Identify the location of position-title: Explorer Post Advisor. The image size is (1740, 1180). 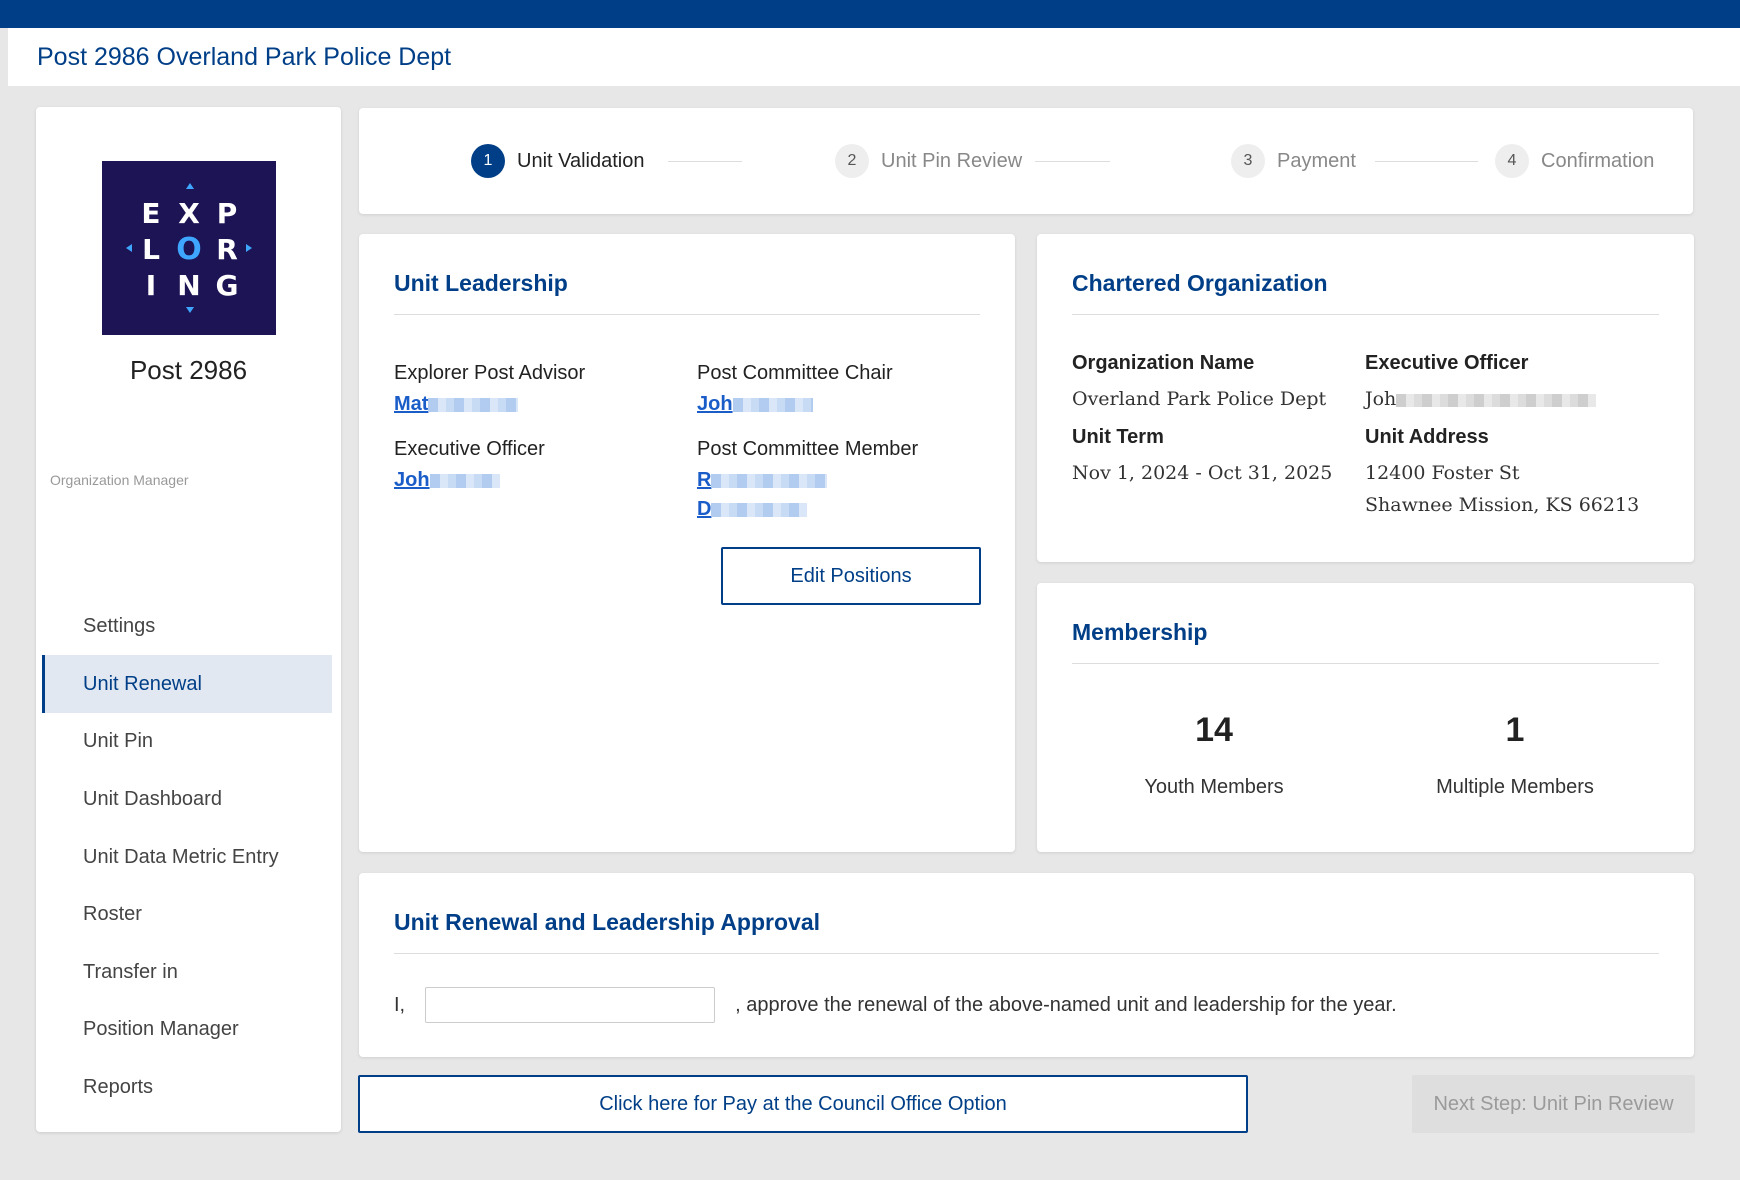
(490, 373).